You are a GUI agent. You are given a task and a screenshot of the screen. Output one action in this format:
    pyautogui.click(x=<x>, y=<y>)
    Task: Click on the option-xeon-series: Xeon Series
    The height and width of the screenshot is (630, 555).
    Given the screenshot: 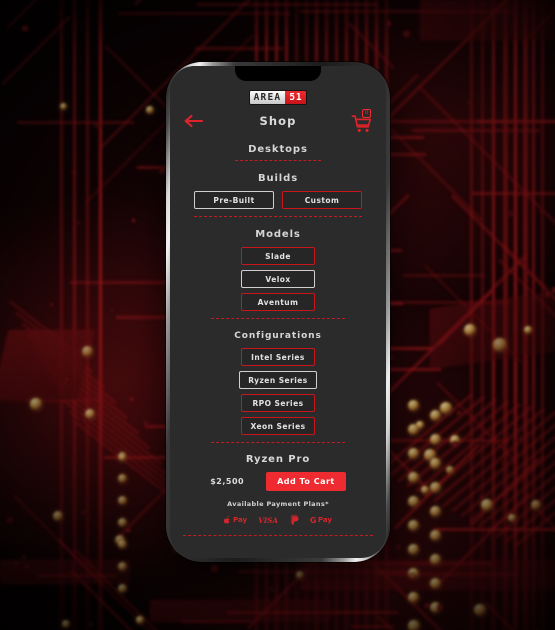 What is the action you would take?
    pyautogui.click(x=278, y=426)
    